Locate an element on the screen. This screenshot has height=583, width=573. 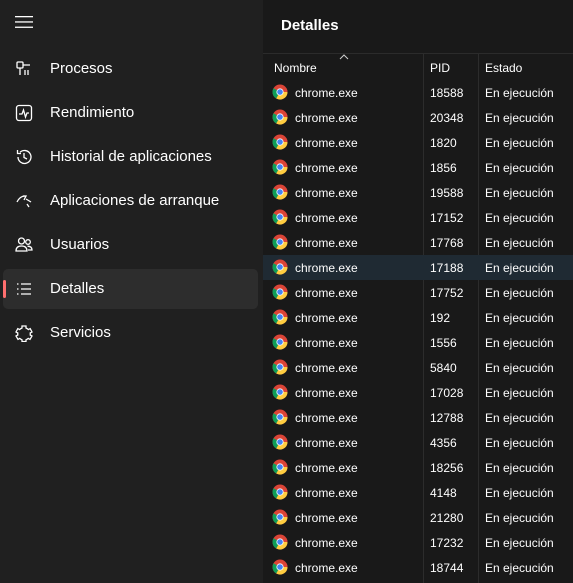
table-row: chrome.exe 17752 En ejecución is located at coordinates (418, 292).